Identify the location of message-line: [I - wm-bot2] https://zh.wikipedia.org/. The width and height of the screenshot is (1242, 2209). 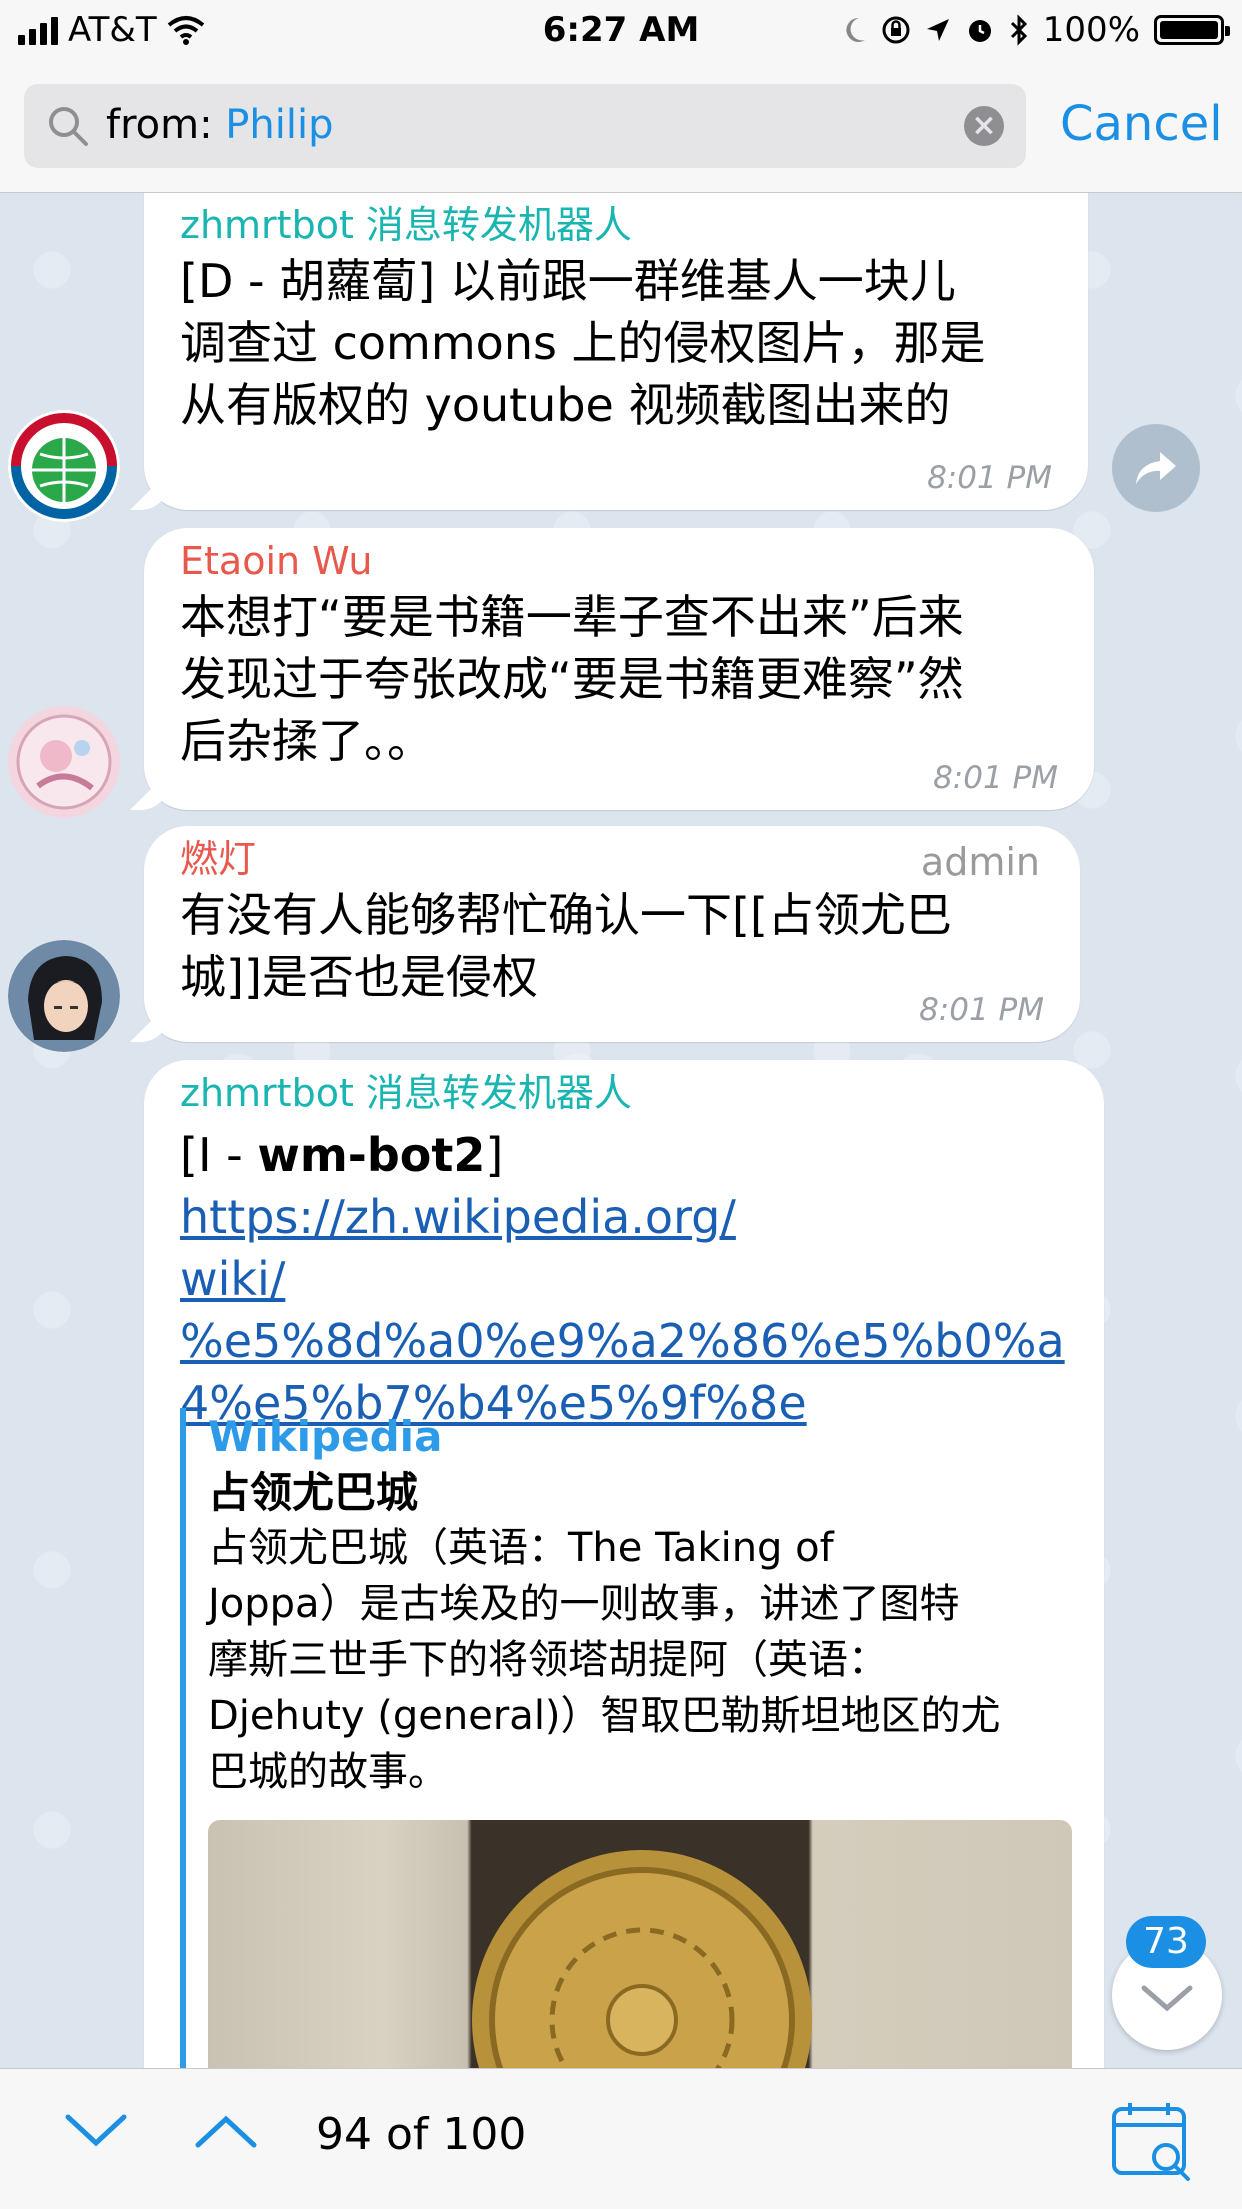
(624, 1186).